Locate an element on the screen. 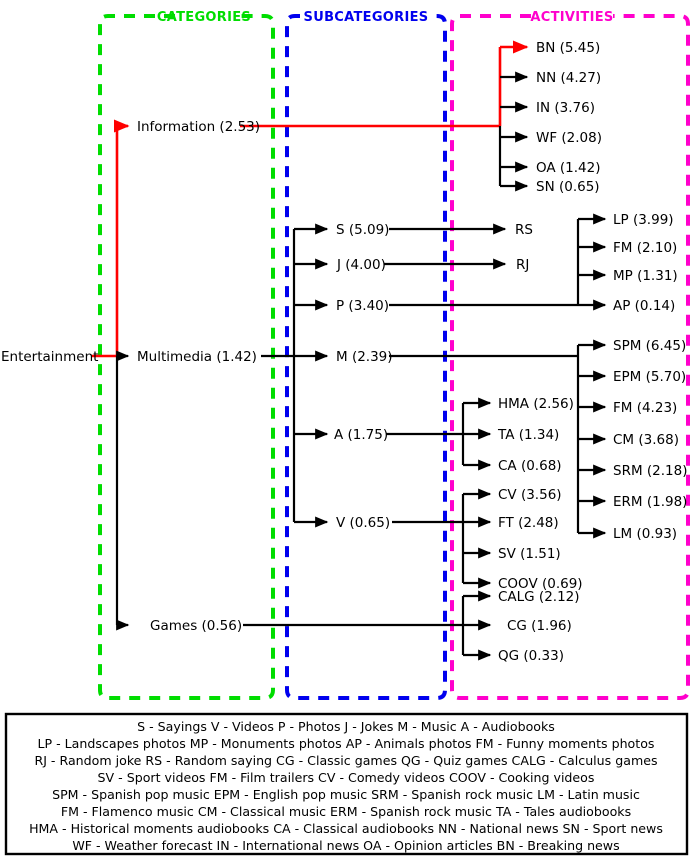 The width and height of the screenshot is (693, 860). node-s: S (5.09) is located at coordinates (362, 230).